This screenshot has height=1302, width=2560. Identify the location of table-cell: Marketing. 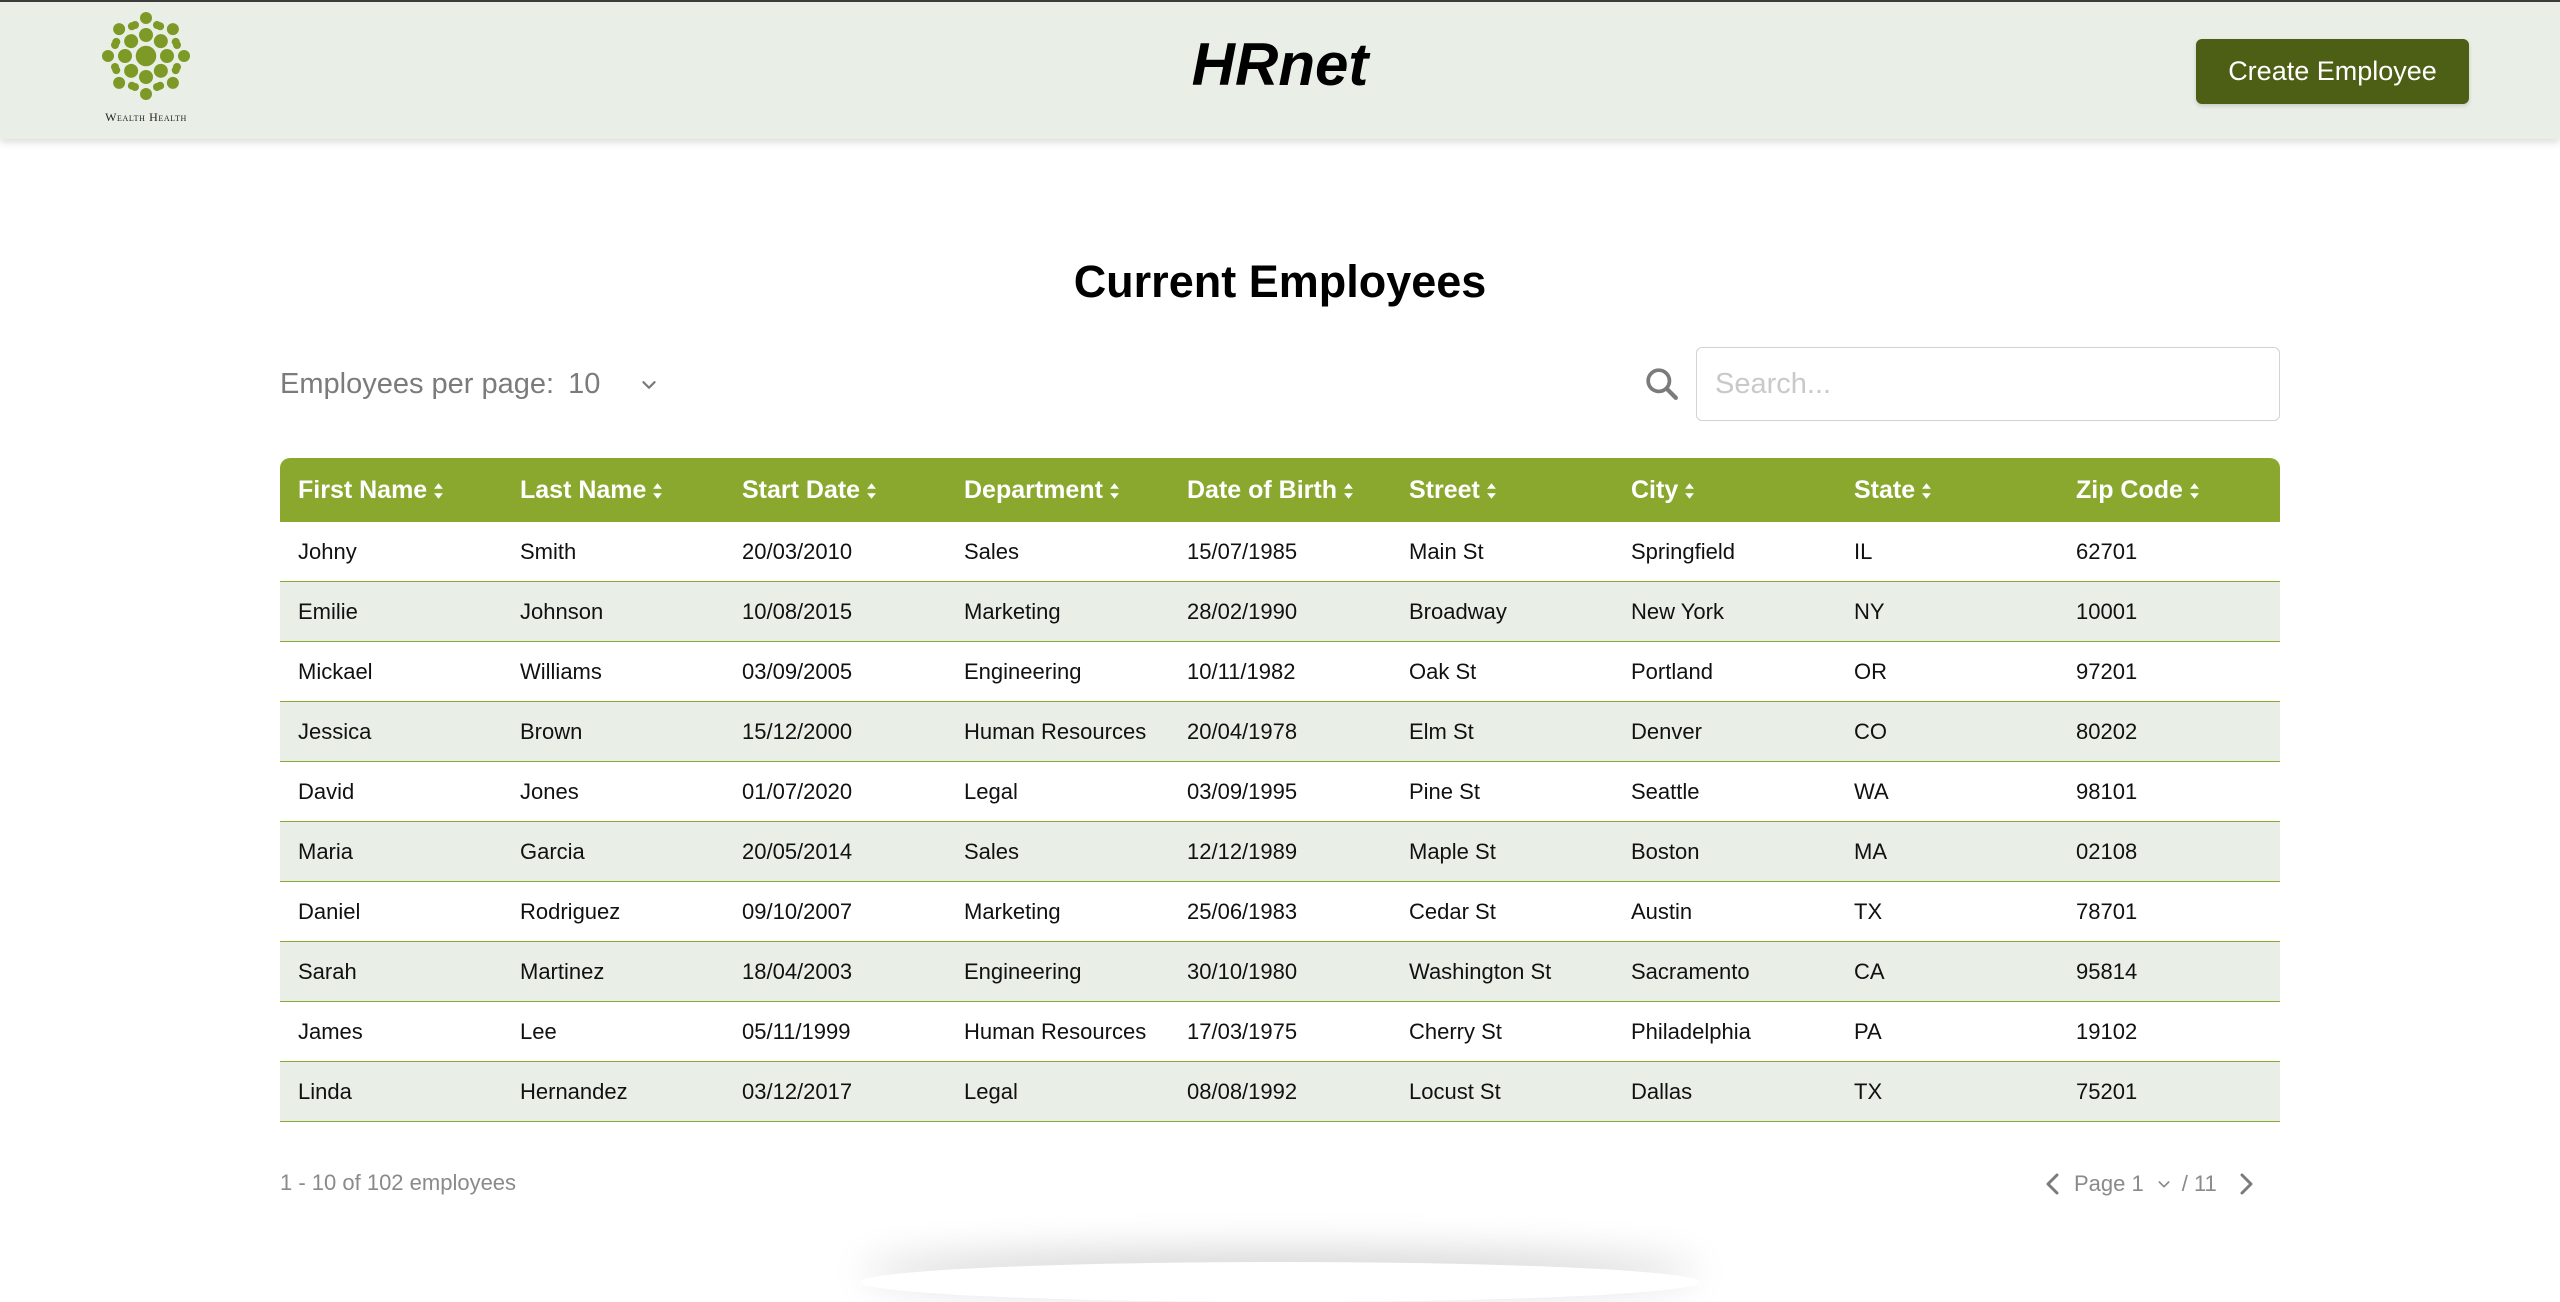
(1057, 611).